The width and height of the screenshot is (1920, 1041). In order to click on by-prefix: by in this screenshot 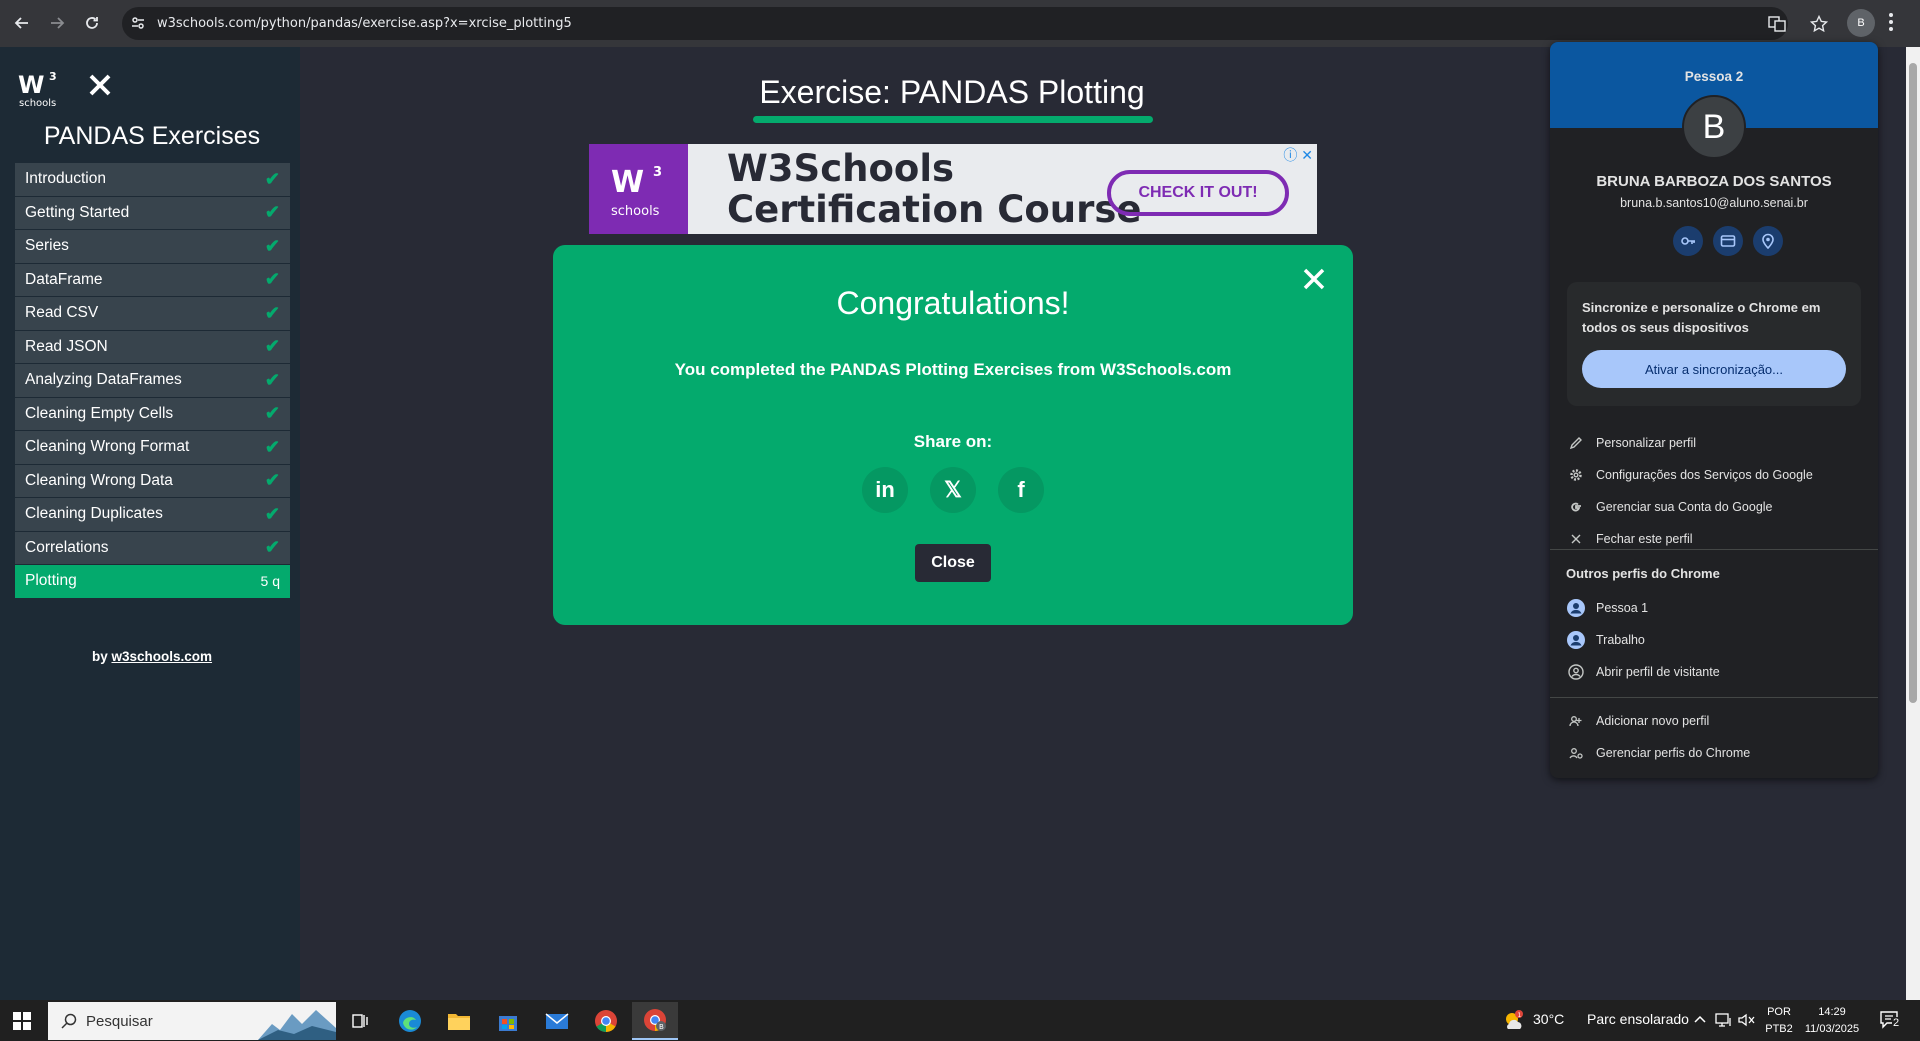, I will do `click(99, 656)`.